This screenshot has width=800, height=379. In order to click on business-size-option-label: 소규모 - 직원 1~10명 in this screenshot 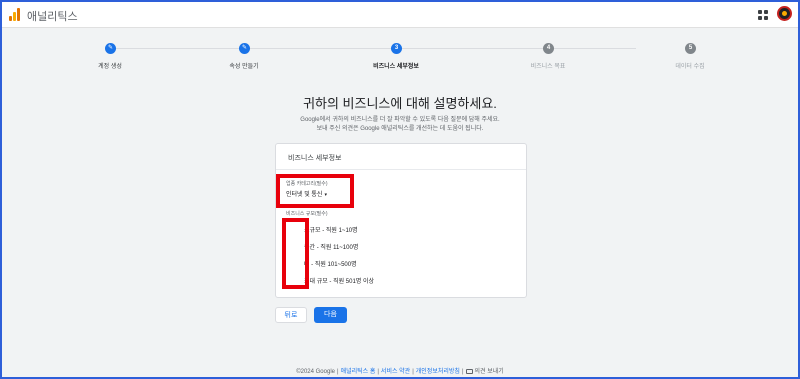, I will do `click(331, 231)`.